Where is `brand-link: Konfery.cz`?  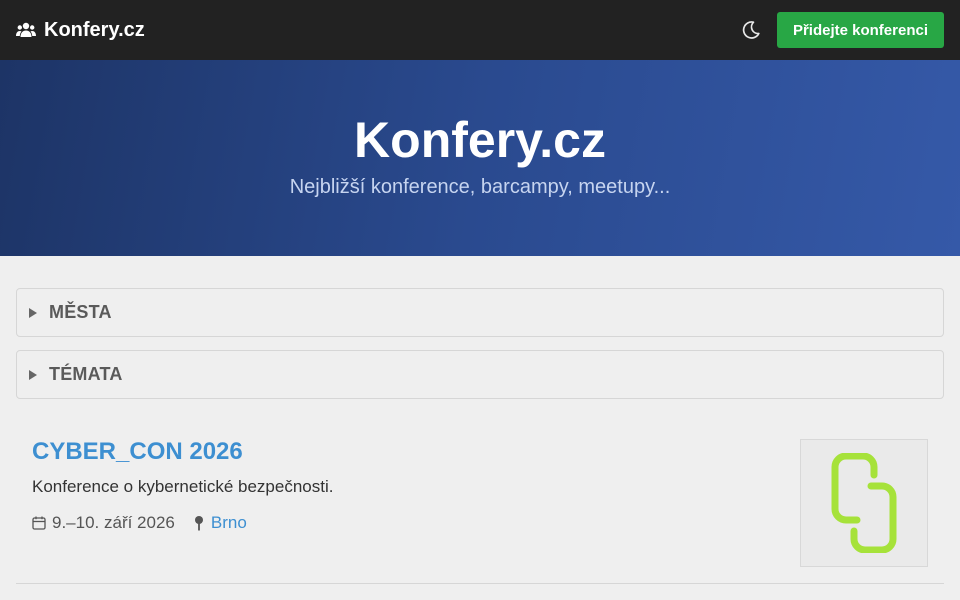 brand-link: Konfery.cz is located at coordinates (80, 30).